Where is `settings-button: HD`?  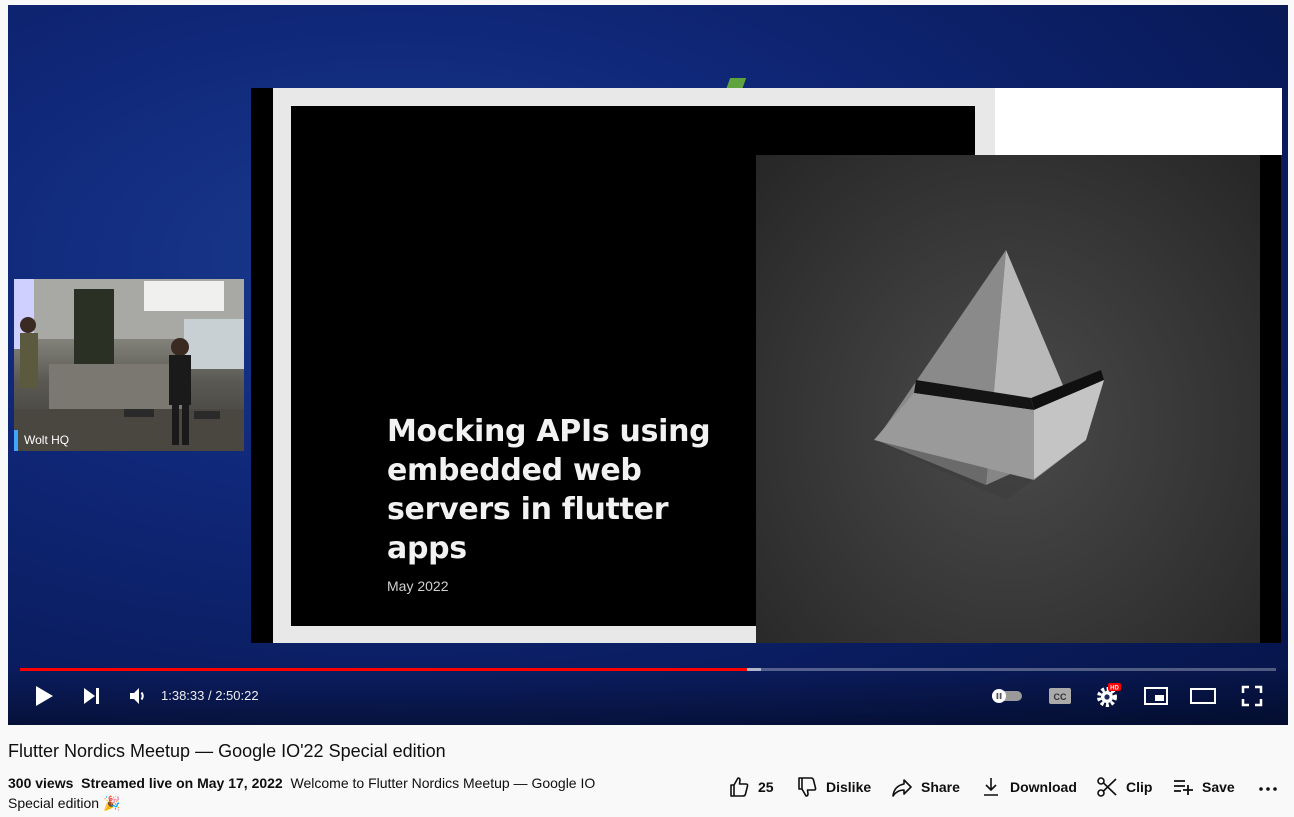 settings-button: HD is located at coordinates (1108, 696).